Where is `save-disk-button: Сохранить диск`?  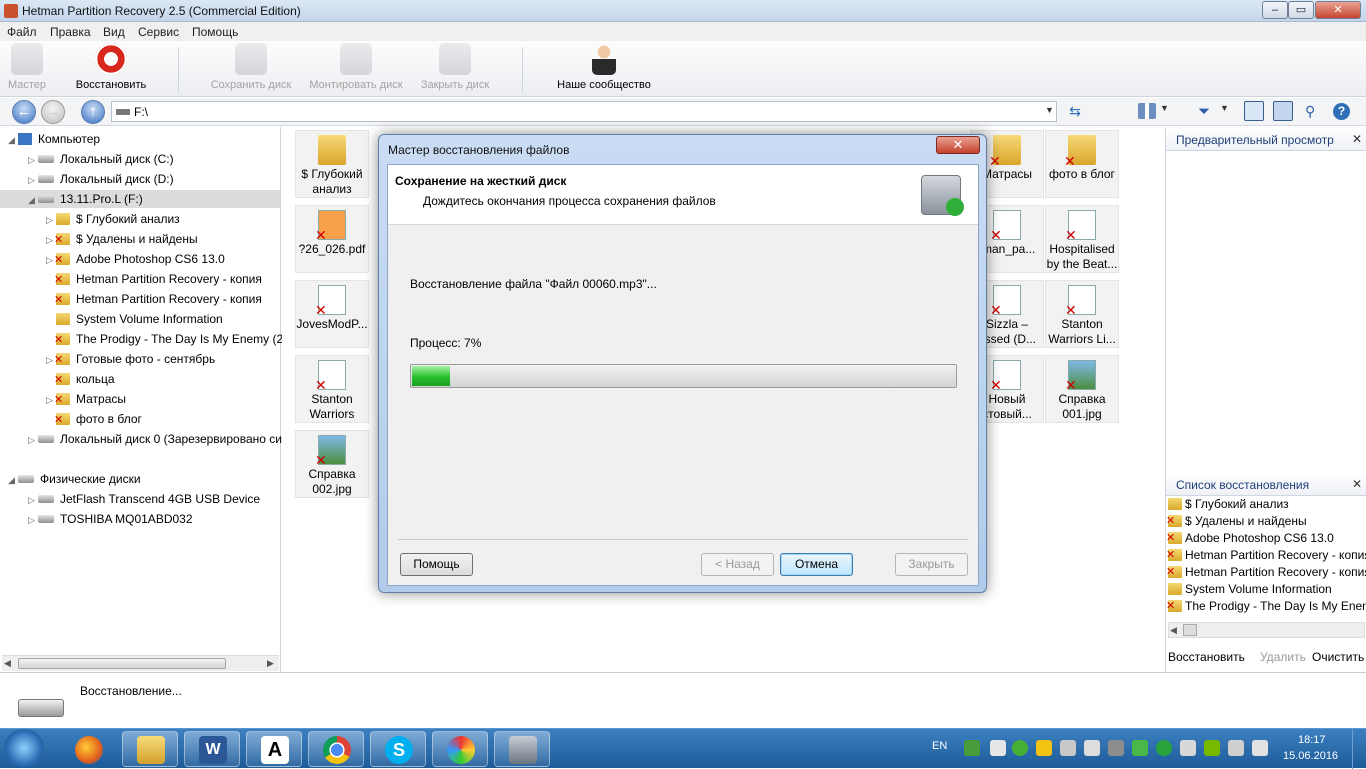
save-disk-button: Сохранить диск is located at coordinates (251, 67).